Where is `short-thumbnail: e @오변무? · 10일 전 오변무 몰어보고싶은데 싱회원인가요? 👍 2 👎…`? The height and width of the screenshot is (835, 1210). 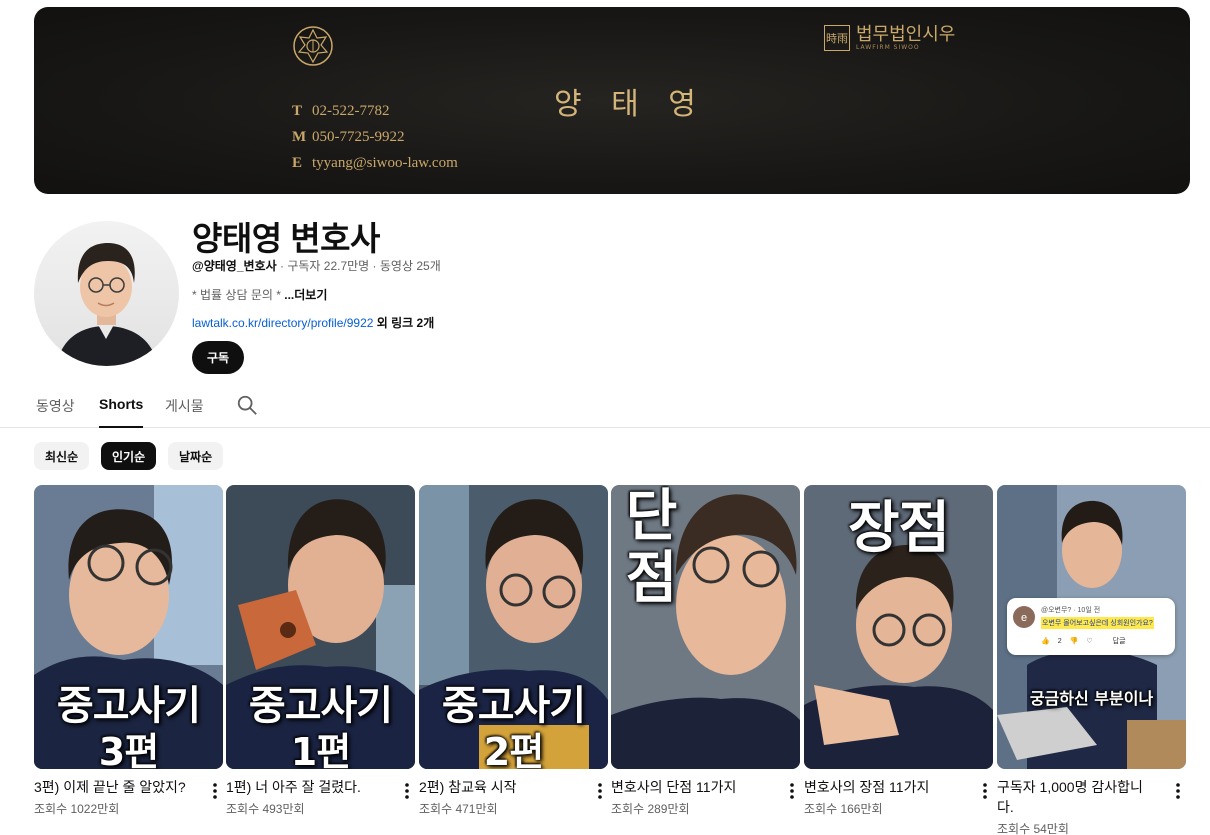
short-thumbnail: e @오변무? · 10일 전 오변무 몰어보고싶은데 싱회원인가요? 👍 2 👎… is located at coordinates (1091, 627).